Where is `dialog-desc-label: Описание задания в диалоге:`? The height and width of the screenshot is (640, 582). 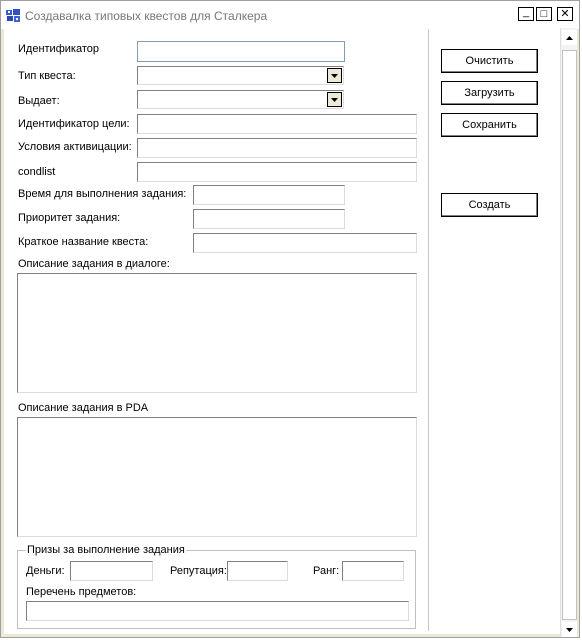
dialog-desc-label: Описание задания в диалоге: is located at coordinates (94, 264).